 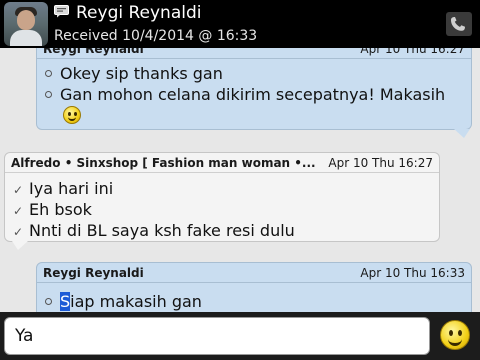 What do you see at coordinates (154, 230) in the screenshot?
I see `message-line: ✓ Nnti di BL saya ksh fake resi dulu` at bounding box center [154, 230].